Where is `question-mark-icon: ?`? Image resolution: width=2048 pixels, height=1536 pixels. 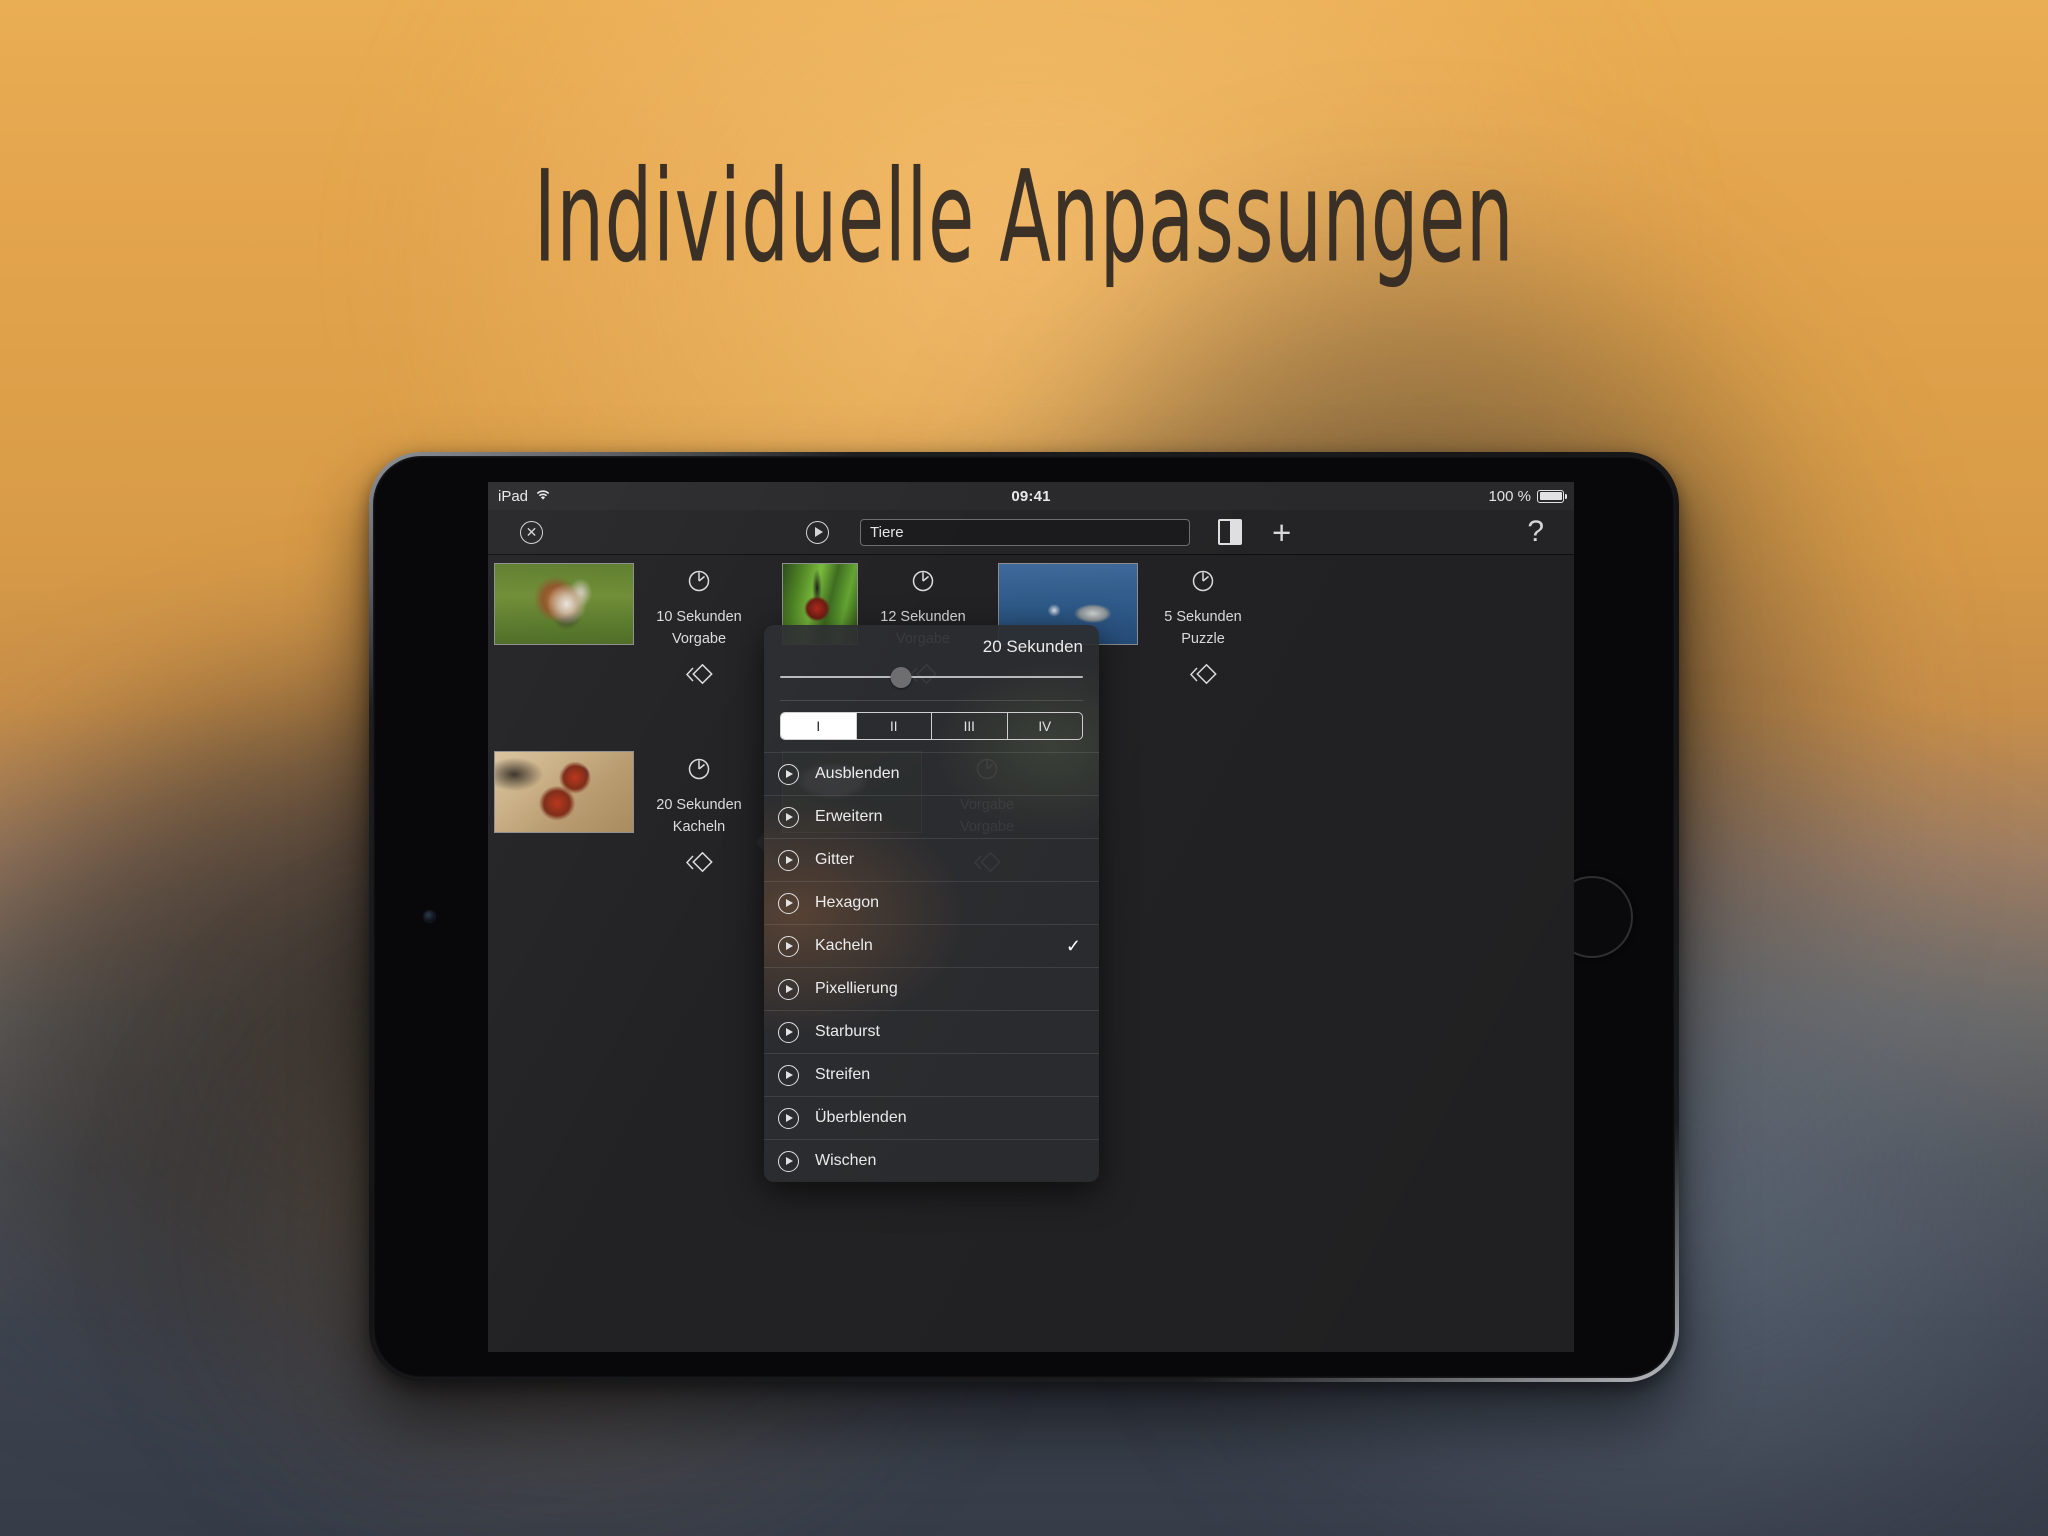 question-mark-icon: ? is located at coordinates (1535, 531).